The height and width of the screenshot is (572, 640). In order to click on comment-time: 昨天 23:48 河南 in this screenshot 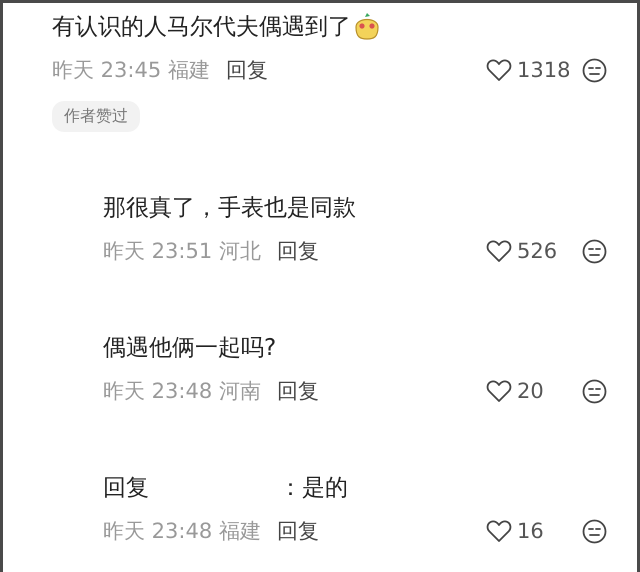, I will do `click(182, 391)`.